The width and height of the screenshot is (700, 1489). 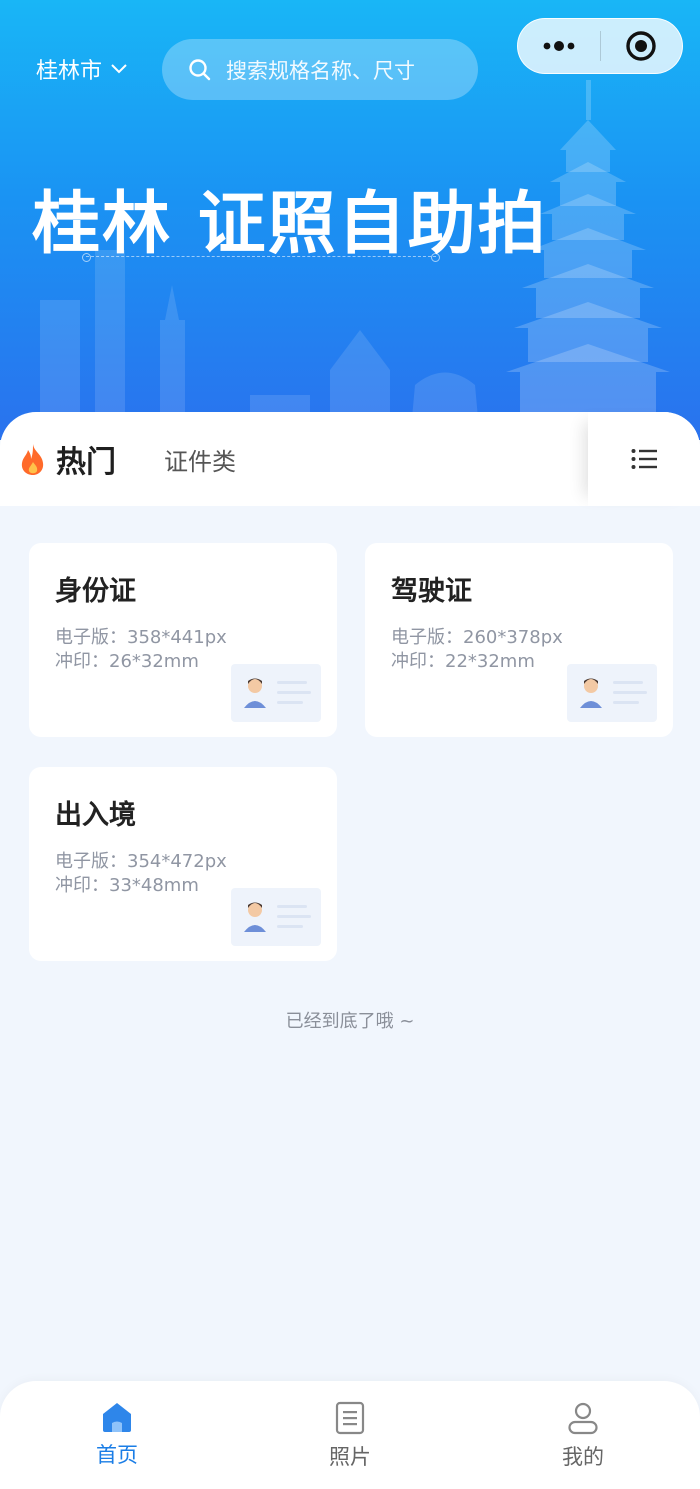 What do you see at coordinates (141, 861) in the screenshot?
I see `card-digital-size: 电子版：354*472px` at bounding box center [141, 861].